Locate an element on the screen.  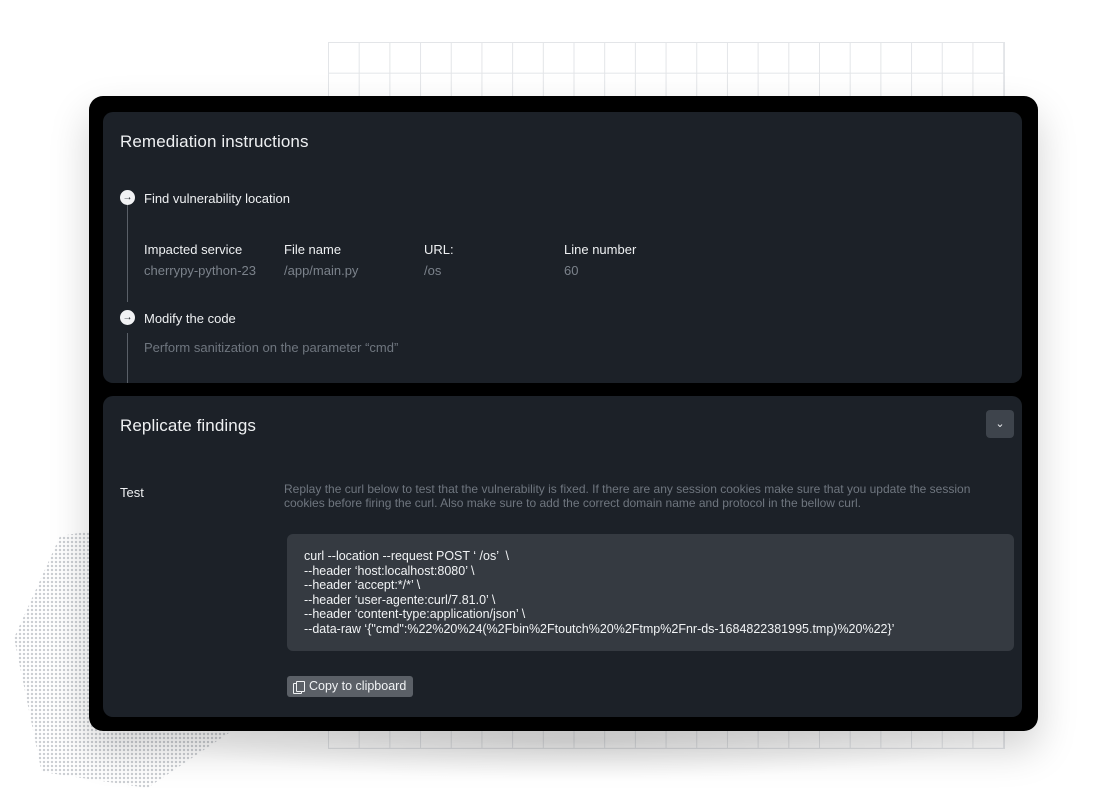
test-label: Test is located at coordinates (132, 492).